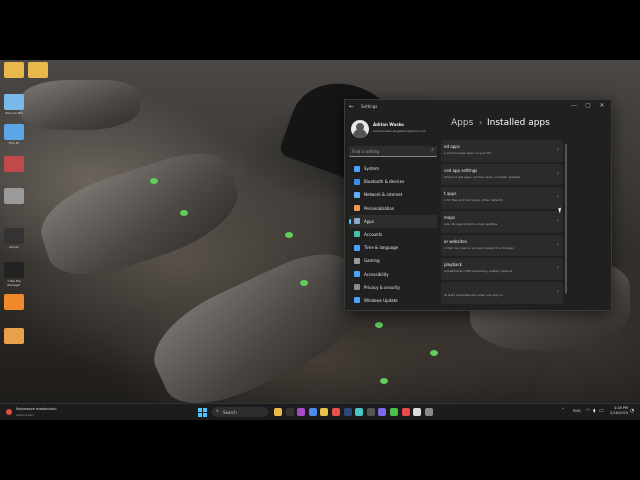 The image size is (640, 480). Describe the element at coordinates (468, 153) in the screenshot. I see `settings-row-subtitle: e and manage apps on your PC` at that location.